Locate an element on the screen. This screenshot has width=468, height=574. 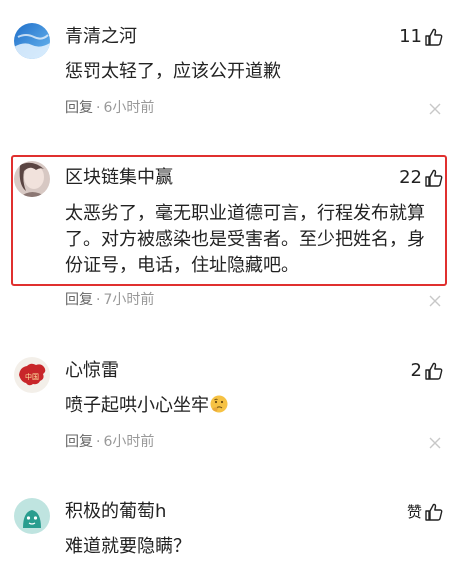
username: 区块链集中赢 is located at coordinates (119, 178).